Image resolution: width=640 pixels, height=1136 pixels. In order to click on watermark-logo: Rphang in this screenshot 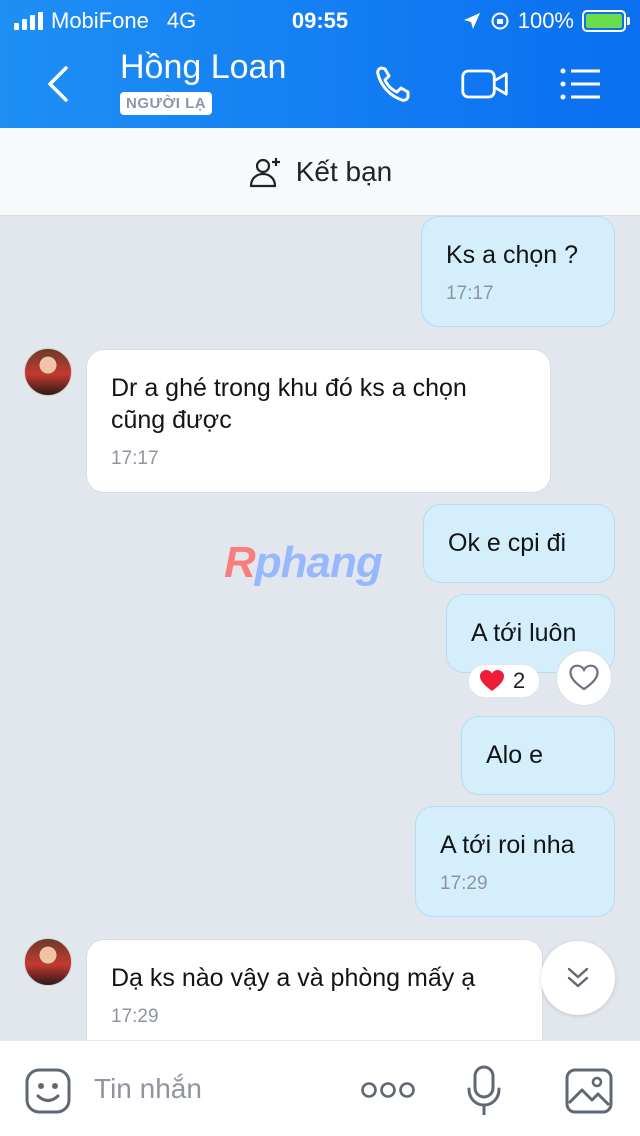, I will do `click(303, 563)`.